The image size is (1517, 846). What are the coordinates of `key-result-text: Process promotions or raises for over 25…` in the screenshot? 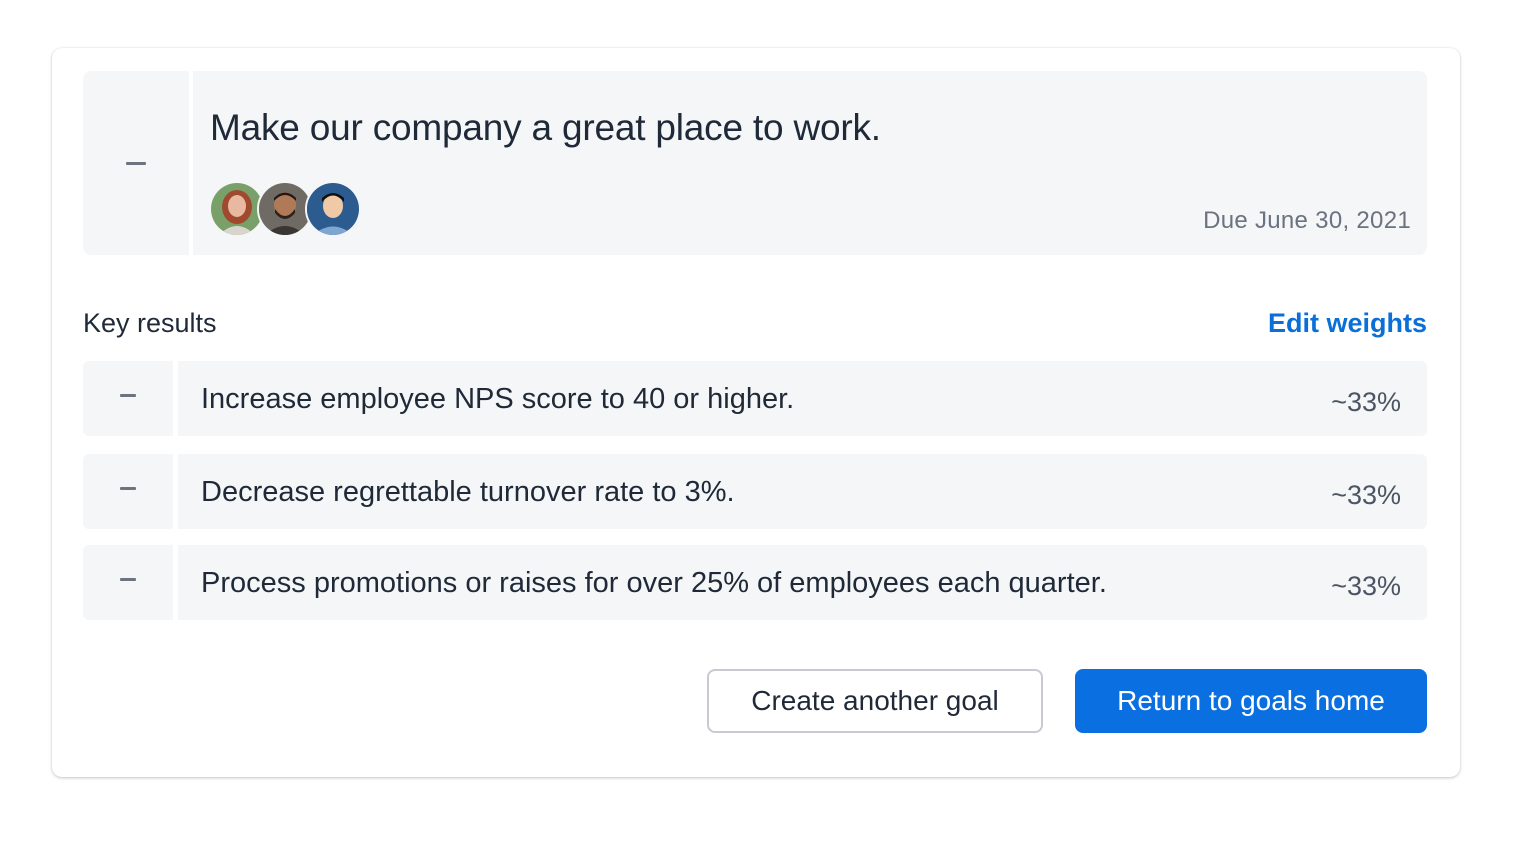 It's located at (654, 583).